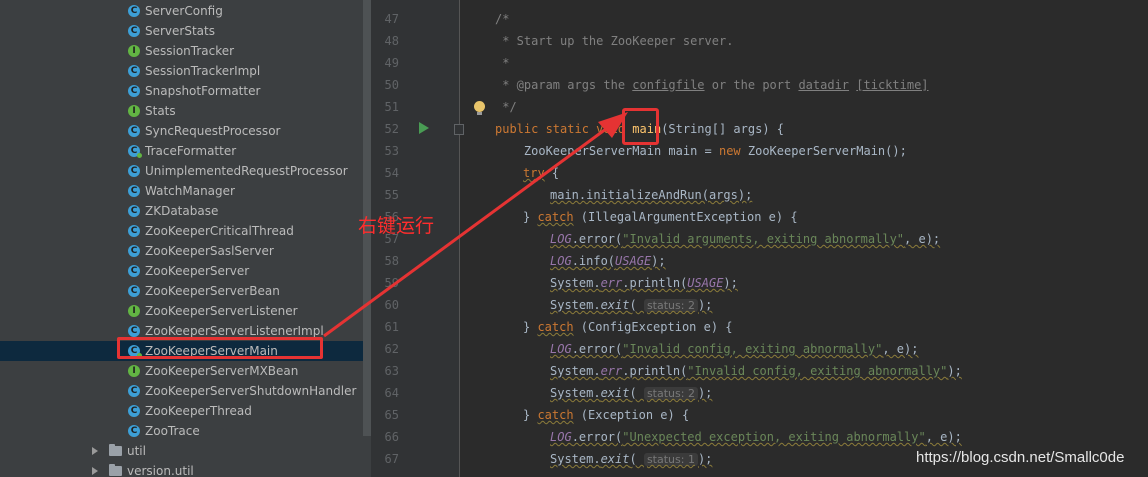  I want to click on annotation-callout: 右键运行, so click(396, 226).